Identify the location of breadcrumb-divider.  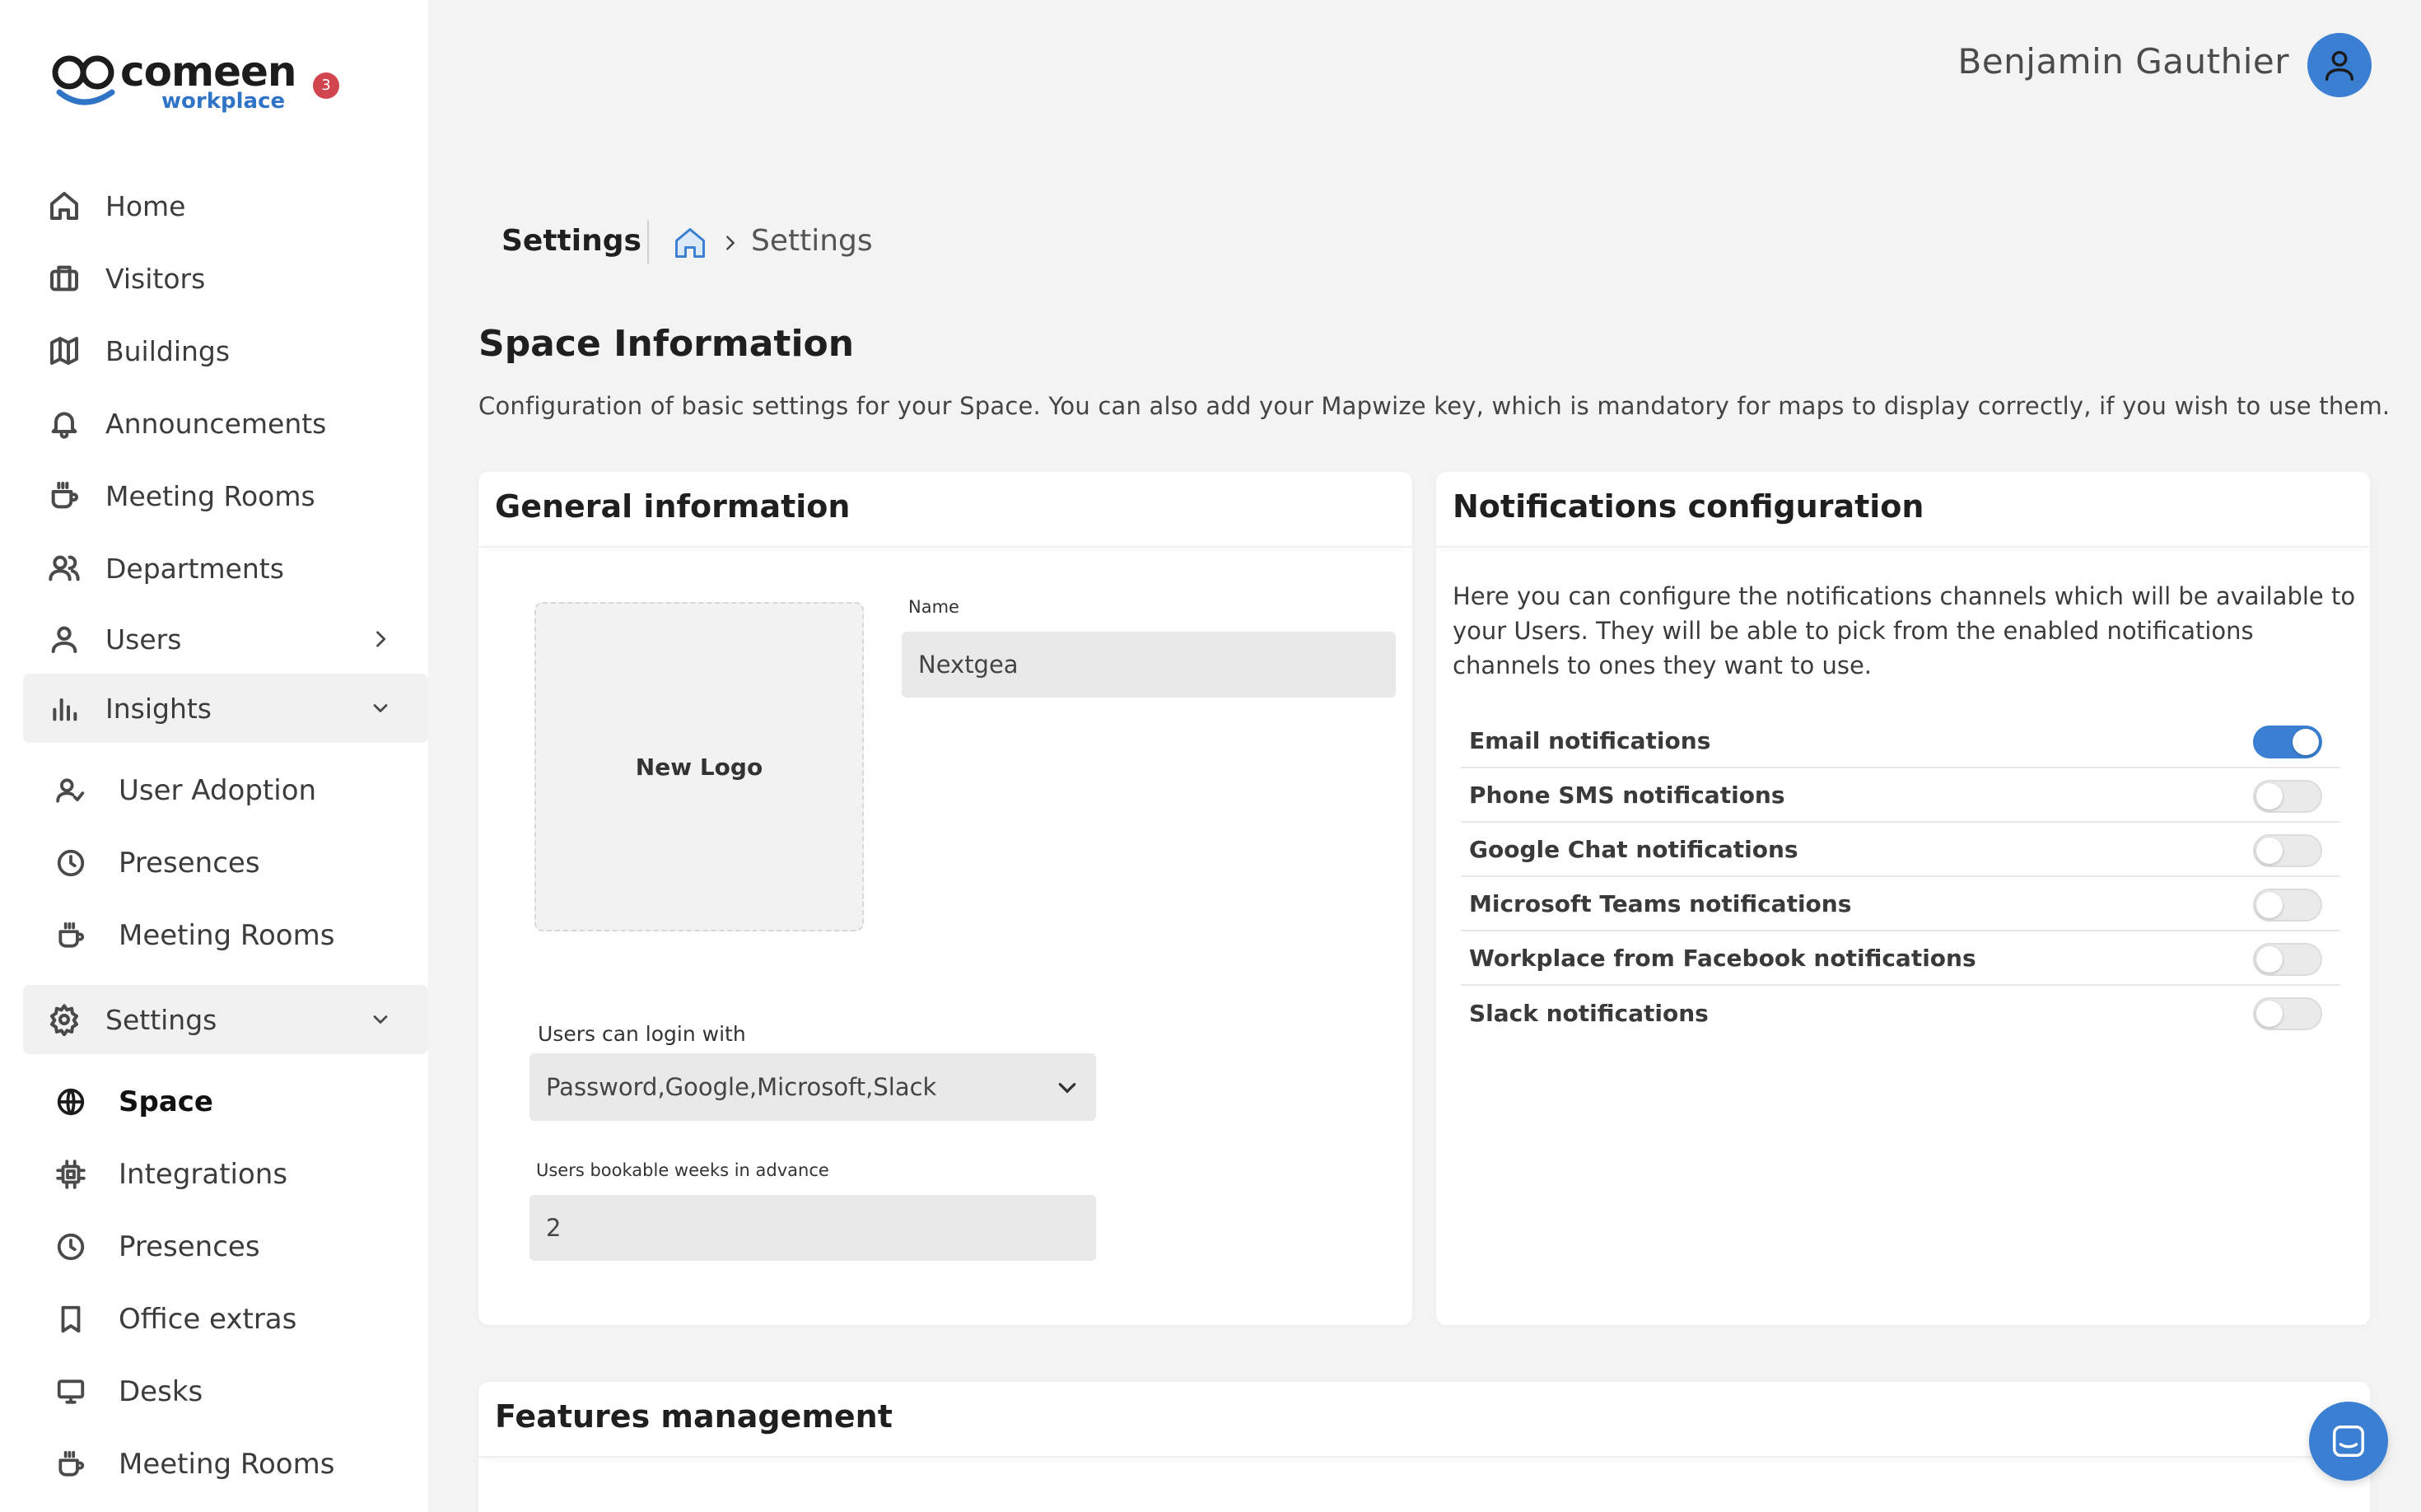
(648, 242).